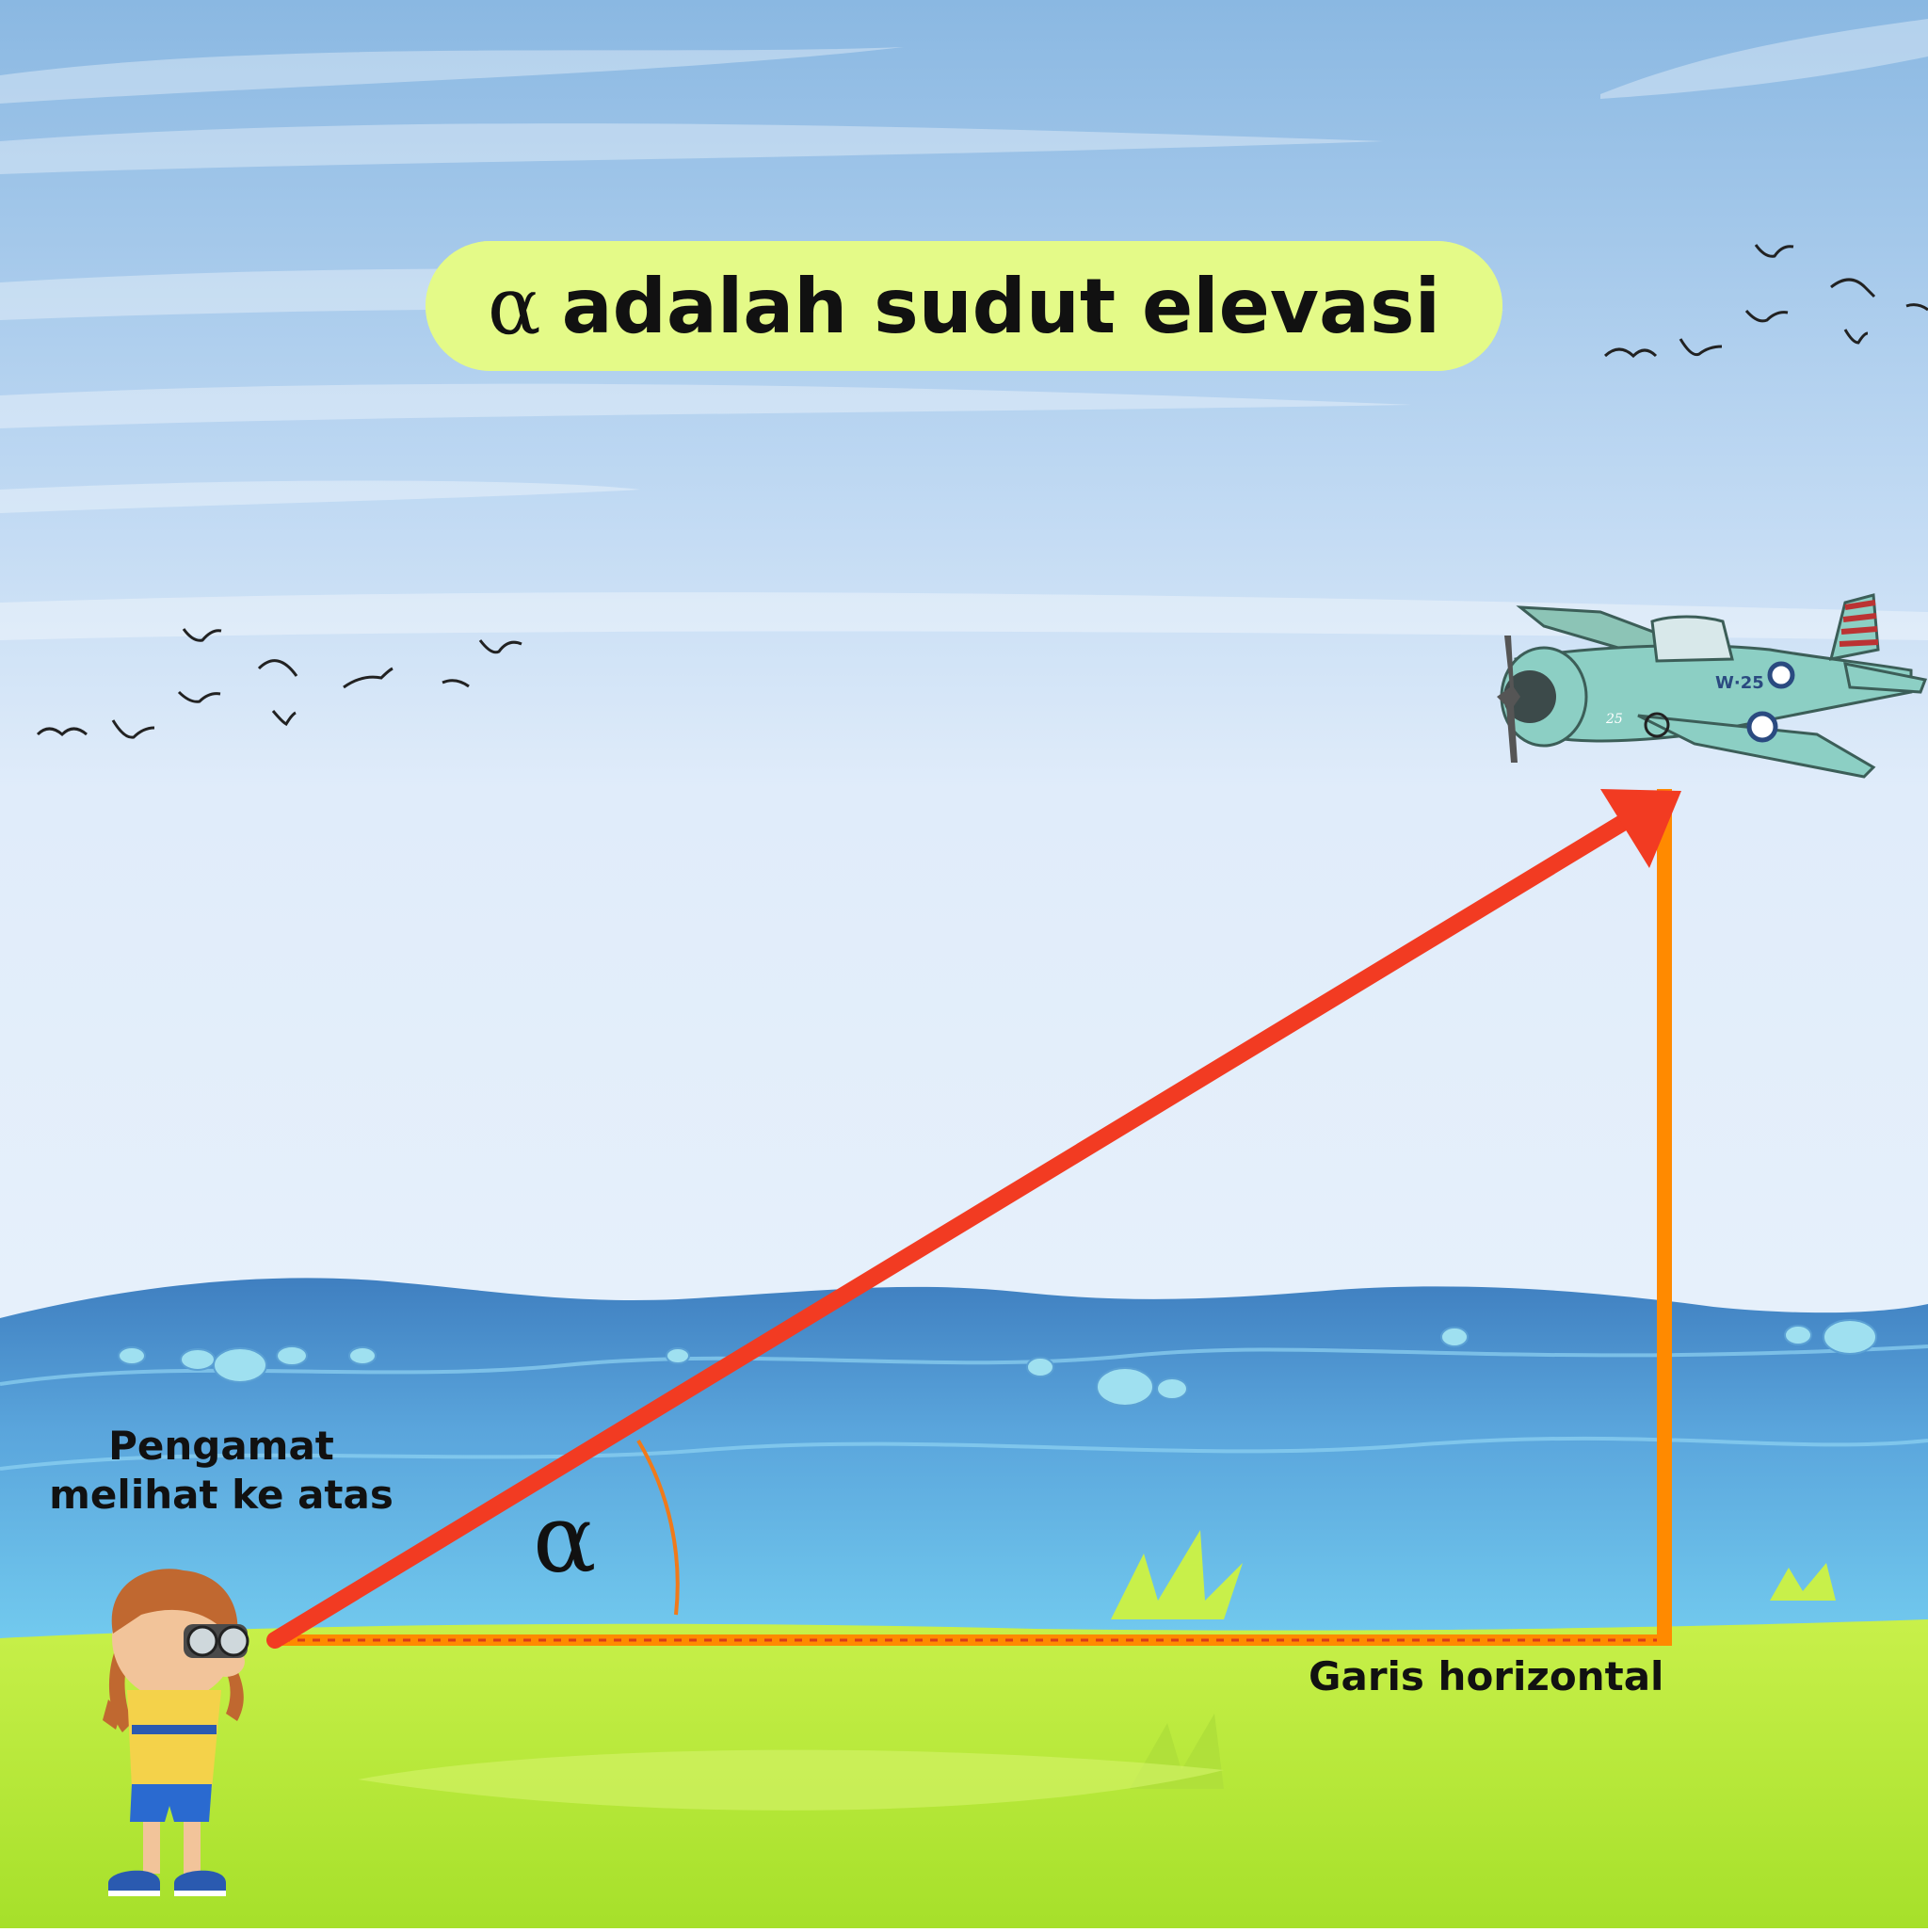 This screenshot has height=1932, width=1928. I want to click on title-banner: α adalah sudut elevasi, so click(964, 306).